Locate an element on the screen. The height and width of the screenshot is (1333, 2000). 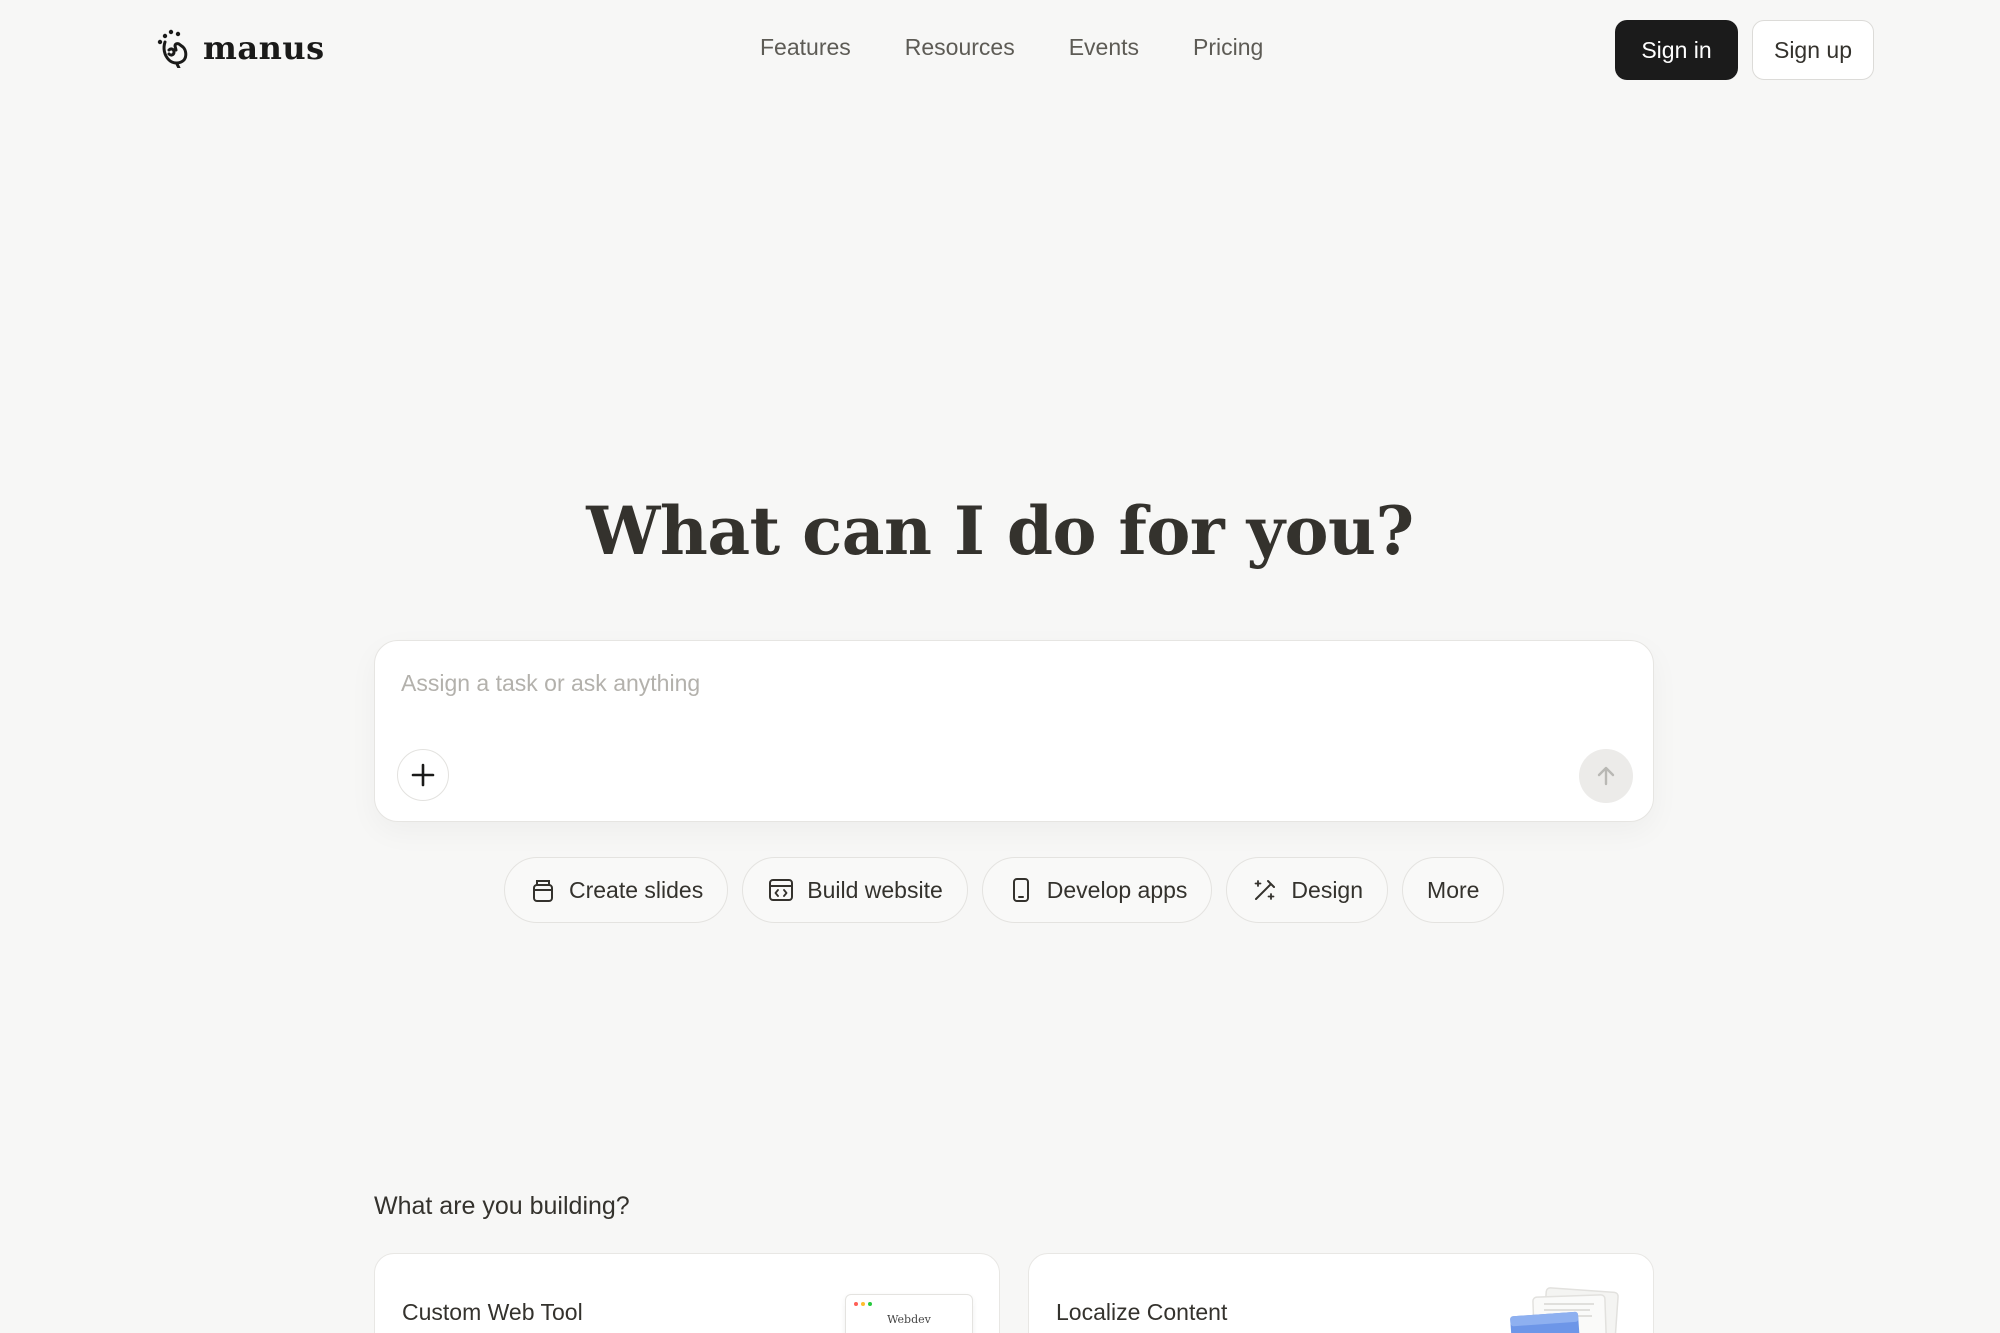
brand-name: manus is located at coordinates (264, 48).